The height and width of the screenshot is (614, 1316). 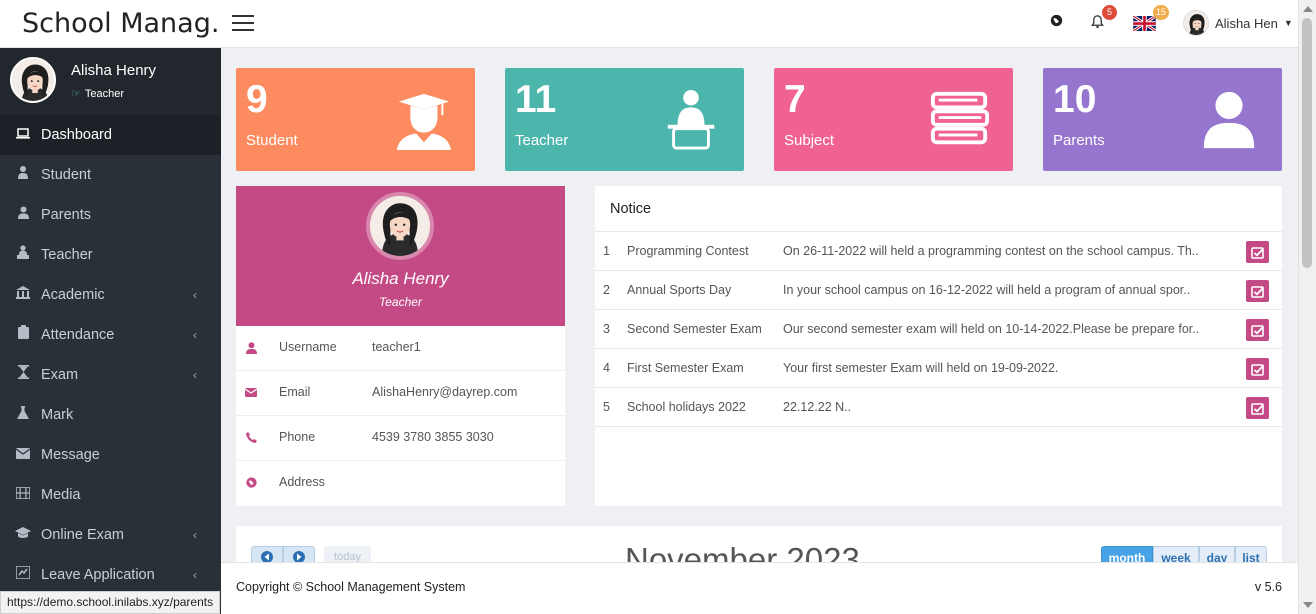 I want to click on stat-label: Subject, so click(x=809, y=140).